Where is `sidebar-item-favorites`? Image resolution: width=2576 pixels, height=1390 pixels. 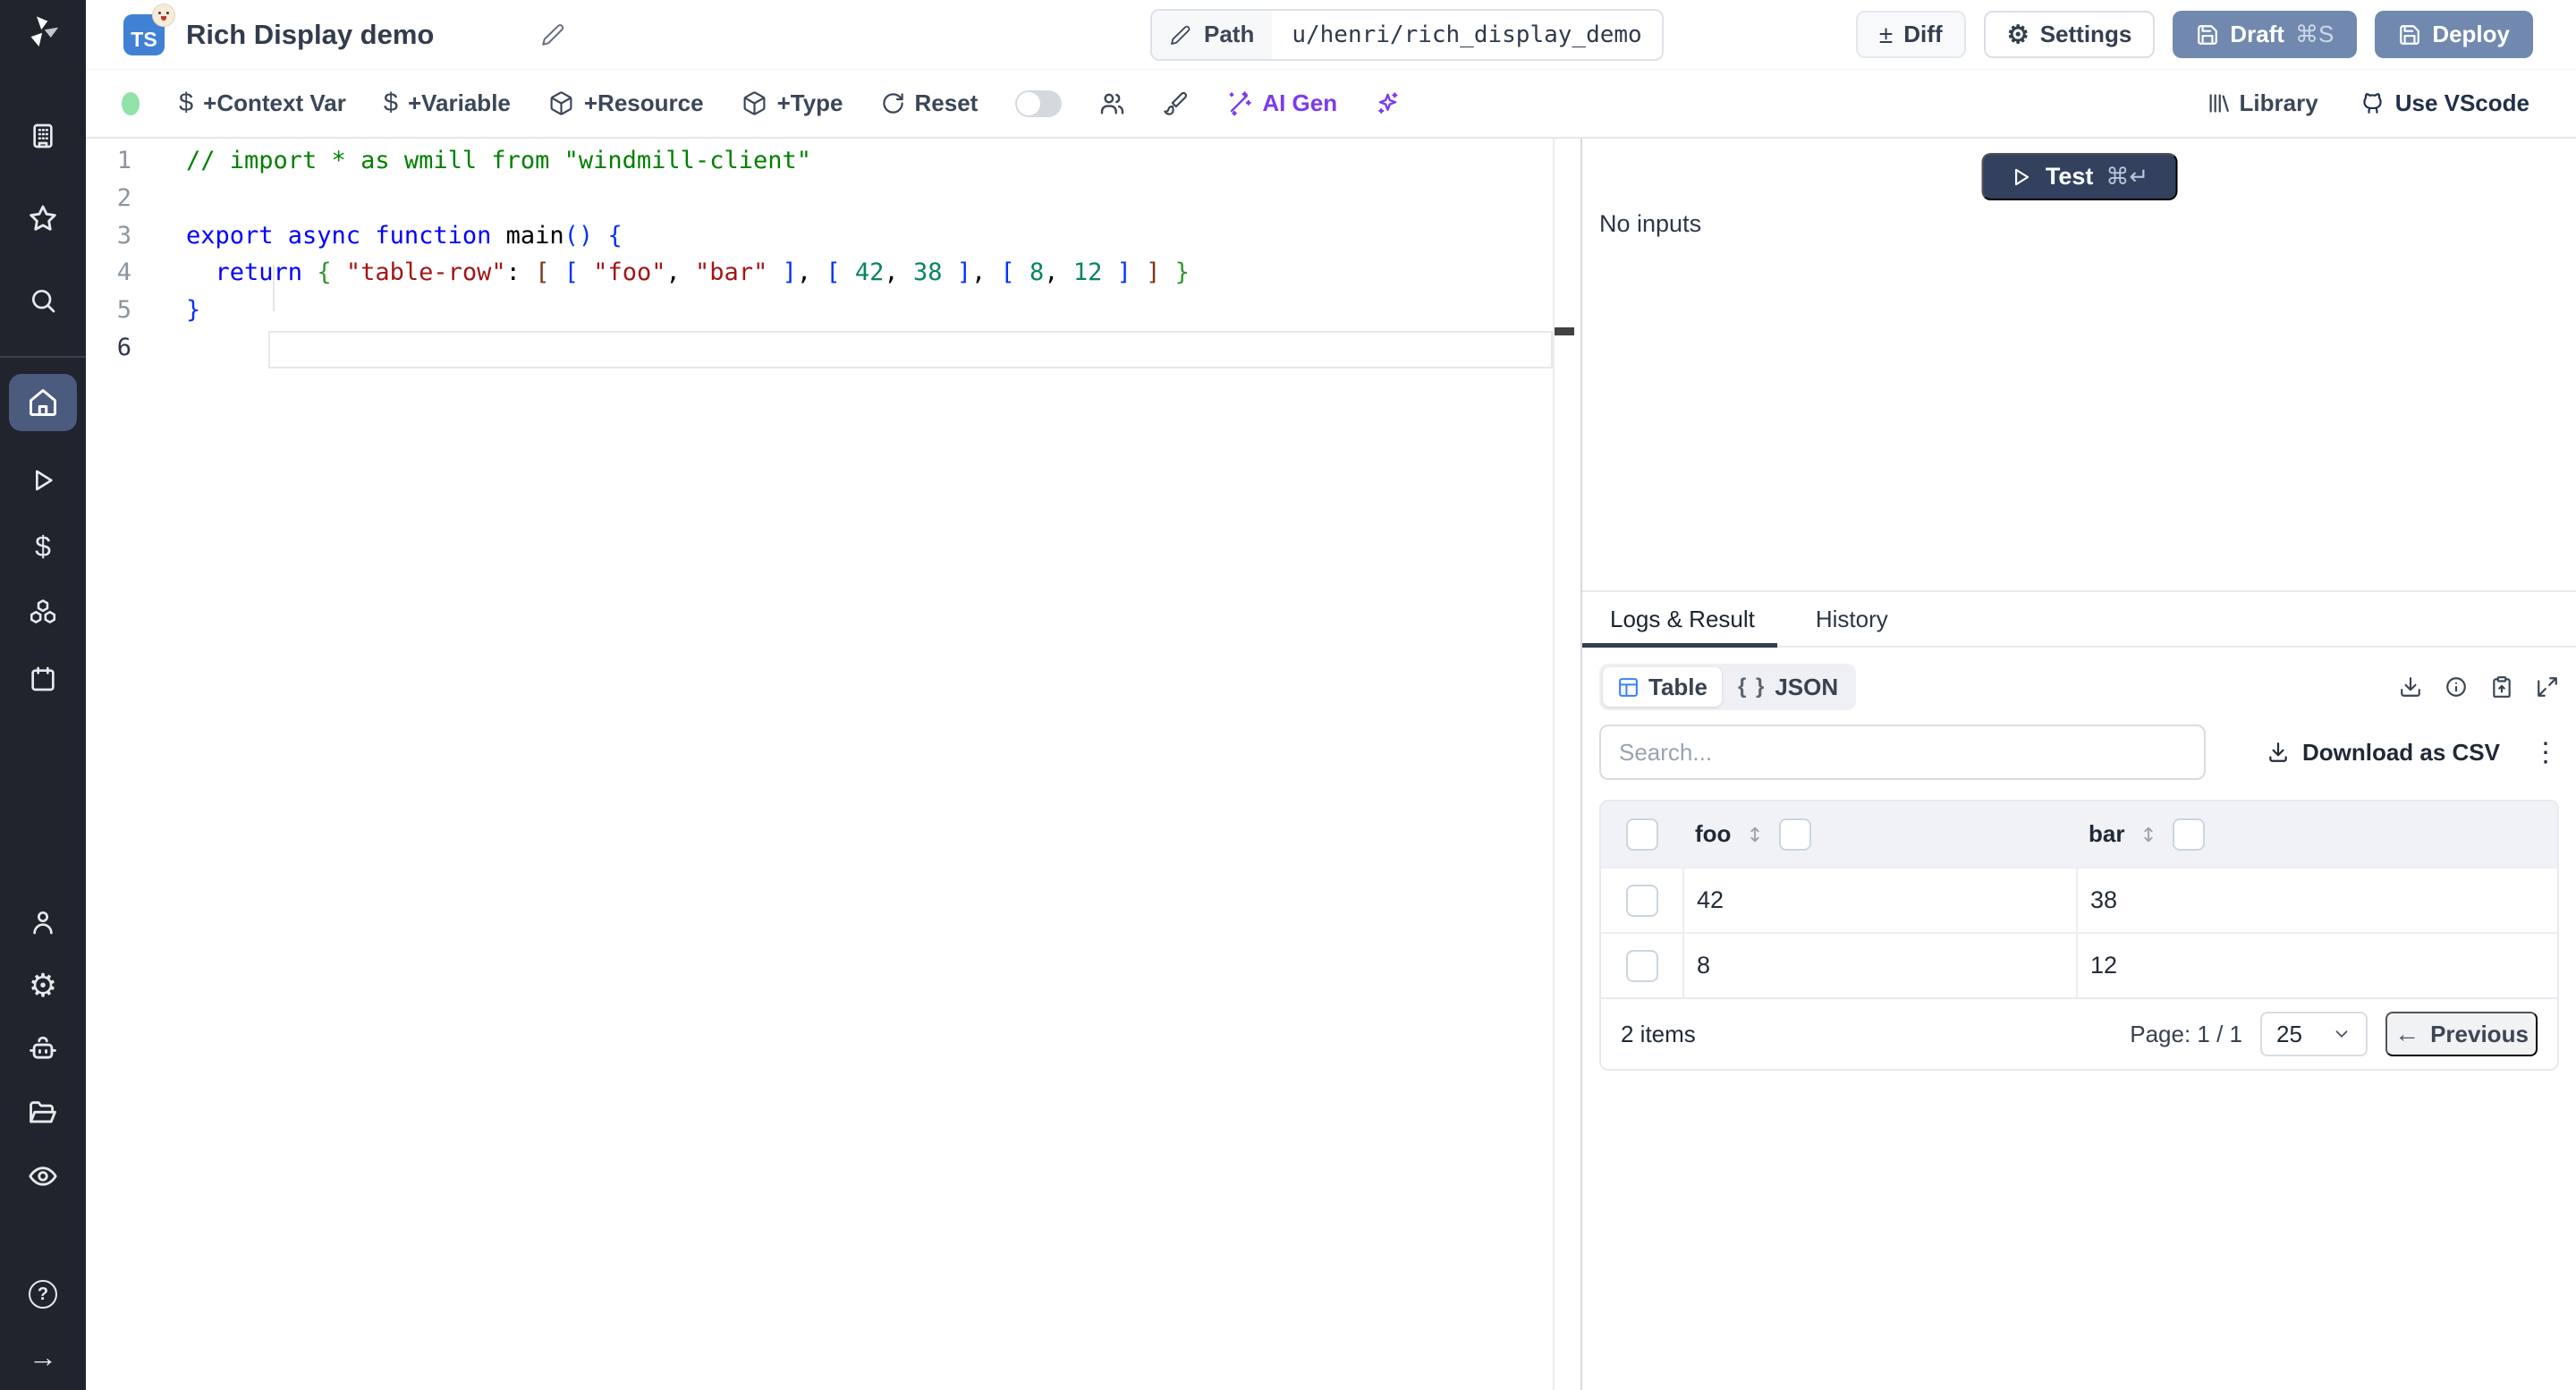 sidebar-item-favorites is located at coordinates (43, 218).